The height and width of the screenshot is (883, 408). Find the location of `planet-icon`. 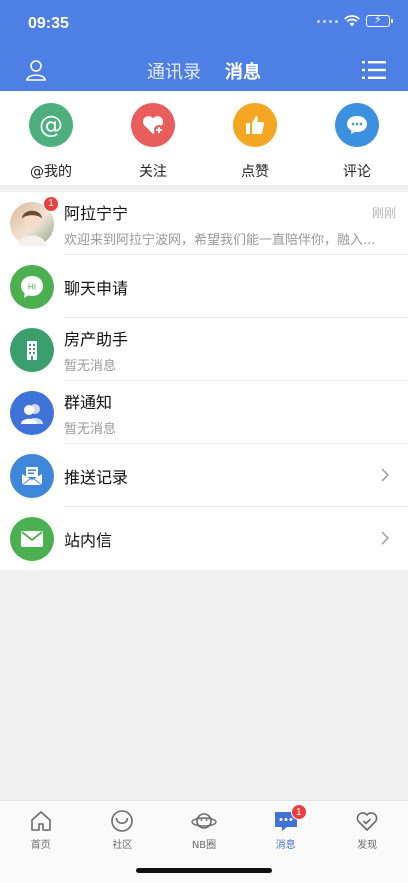

planet-icon is located at coordinates (204, 821).